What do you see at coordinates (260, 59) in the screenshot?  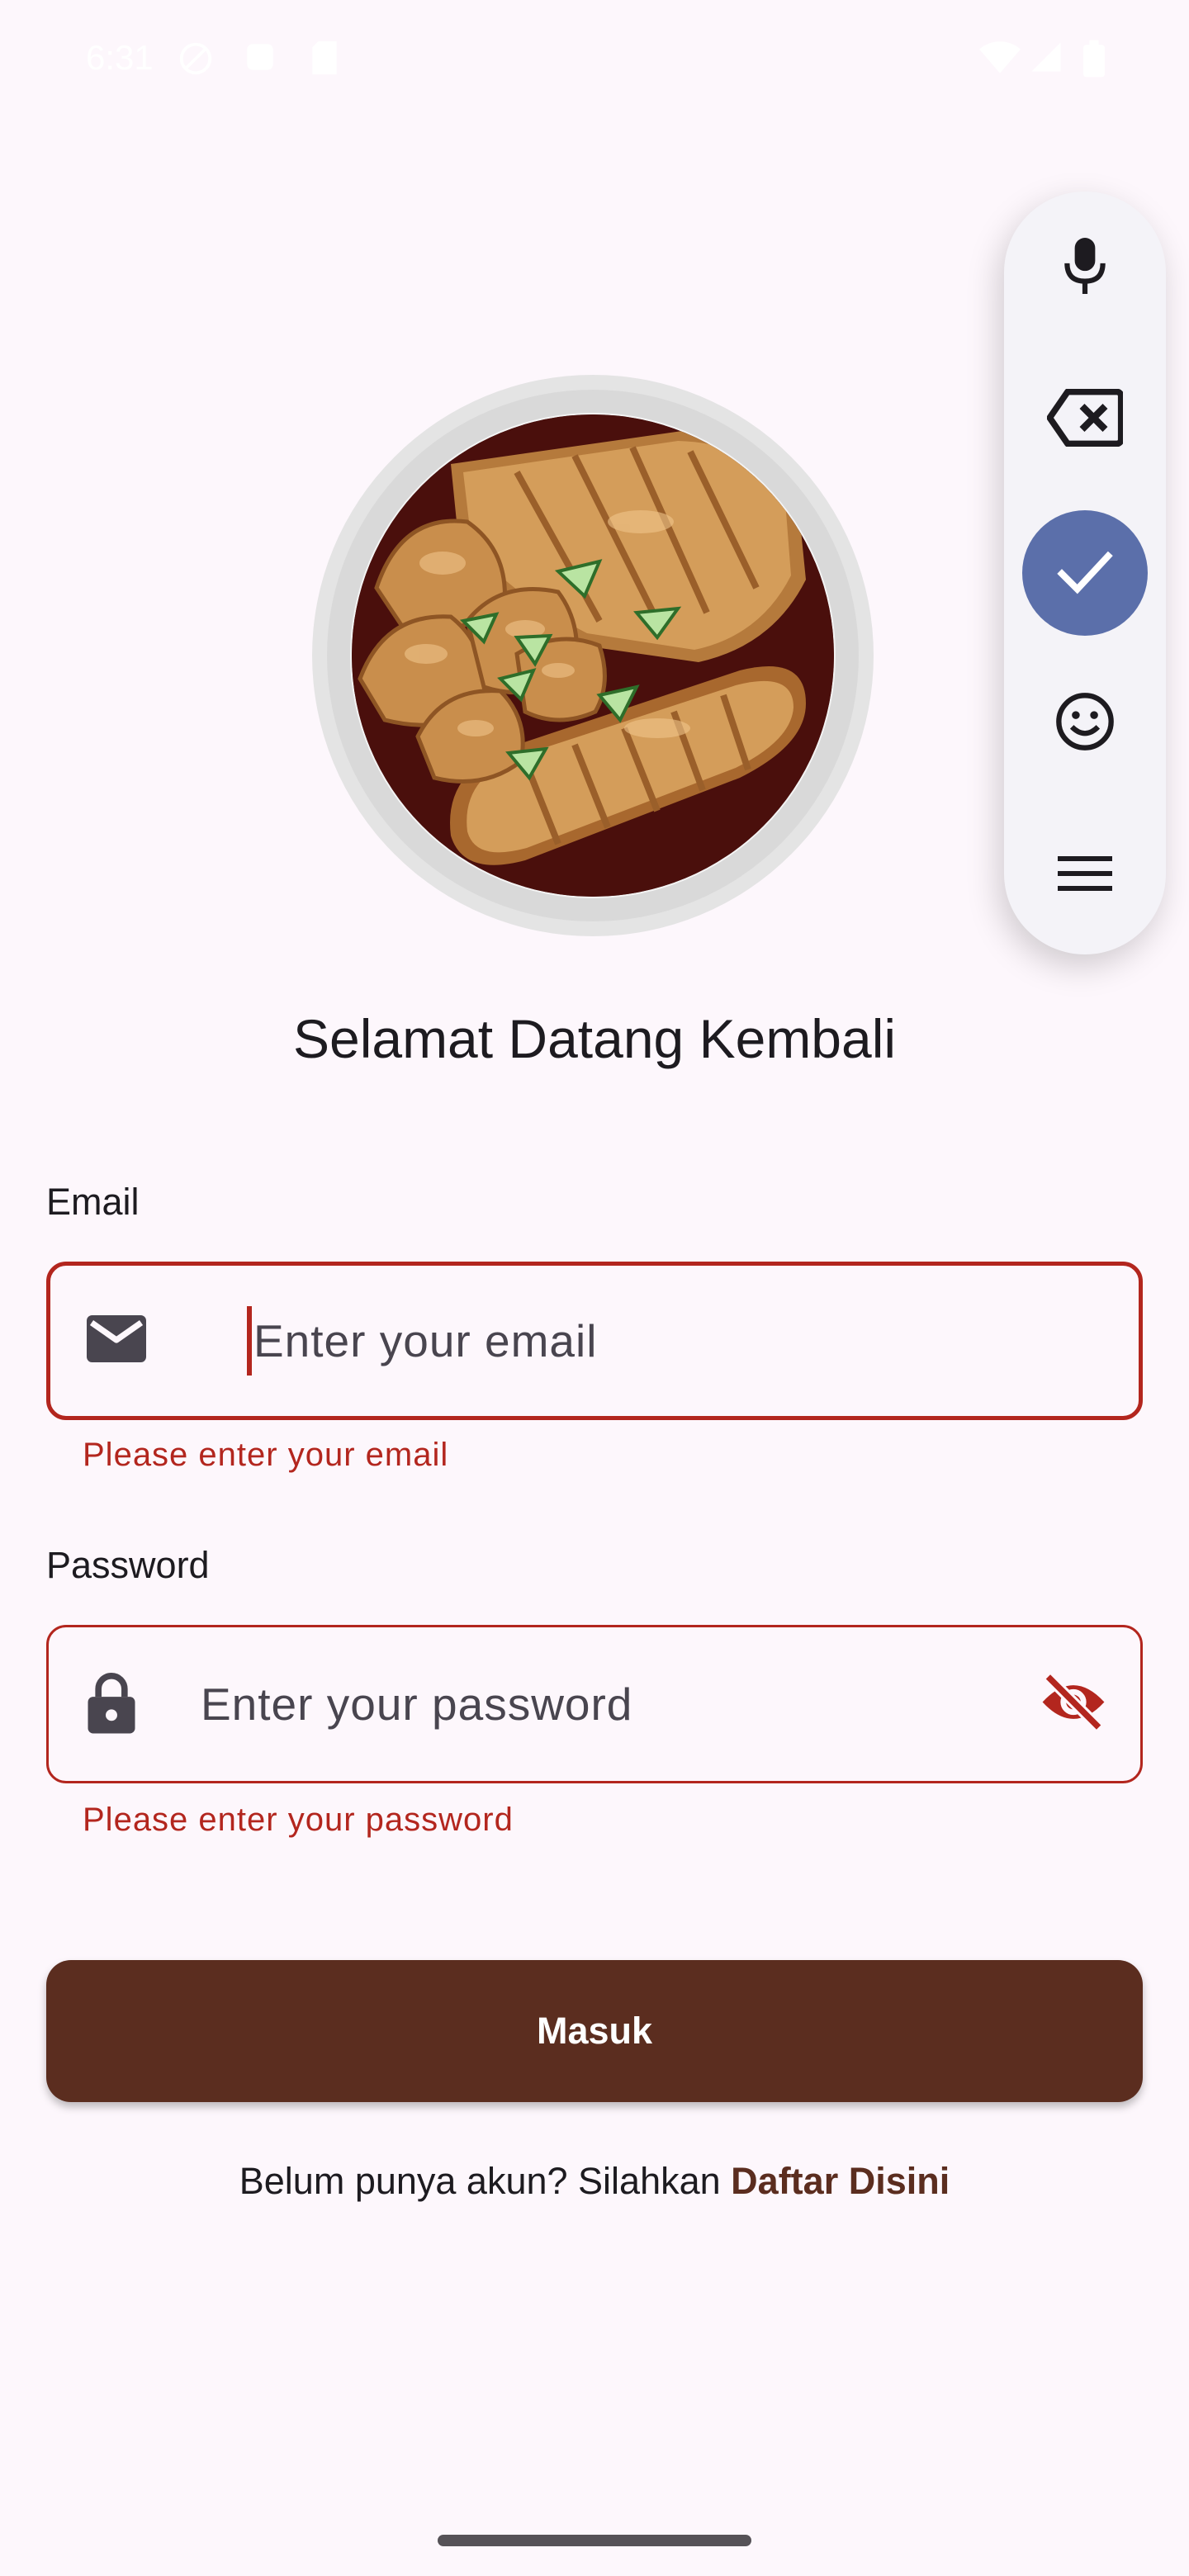 I see `alarm-icon` at bounding box center [260, 59].